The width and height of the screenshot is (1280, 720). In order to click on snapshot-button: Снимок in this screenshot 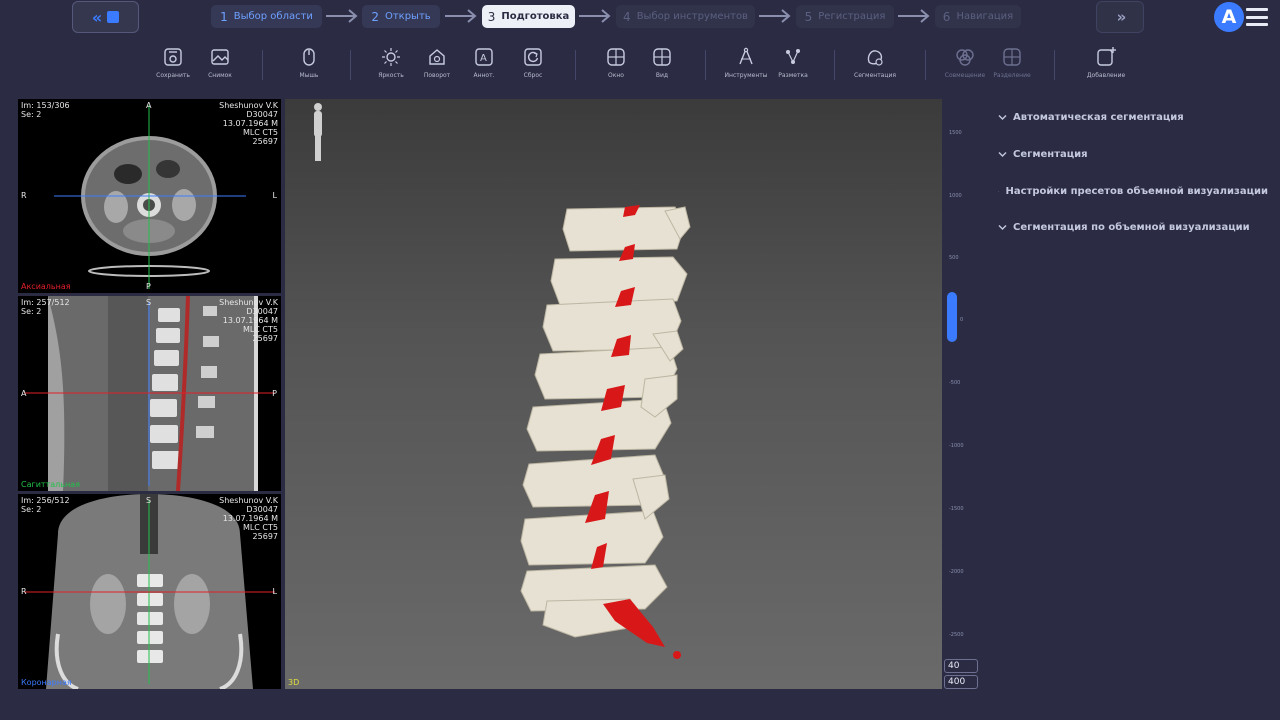, I will do `click(220, 62)`.